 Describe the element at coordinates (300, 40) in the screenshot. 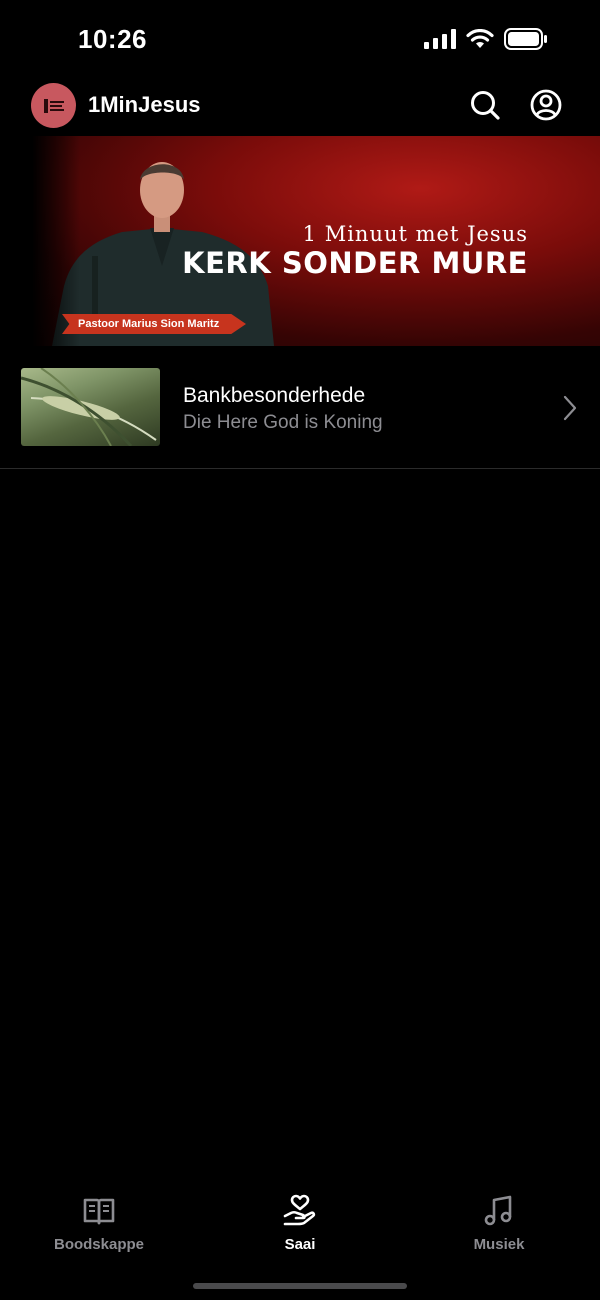

I see `status-bar: 10:26` at that location.